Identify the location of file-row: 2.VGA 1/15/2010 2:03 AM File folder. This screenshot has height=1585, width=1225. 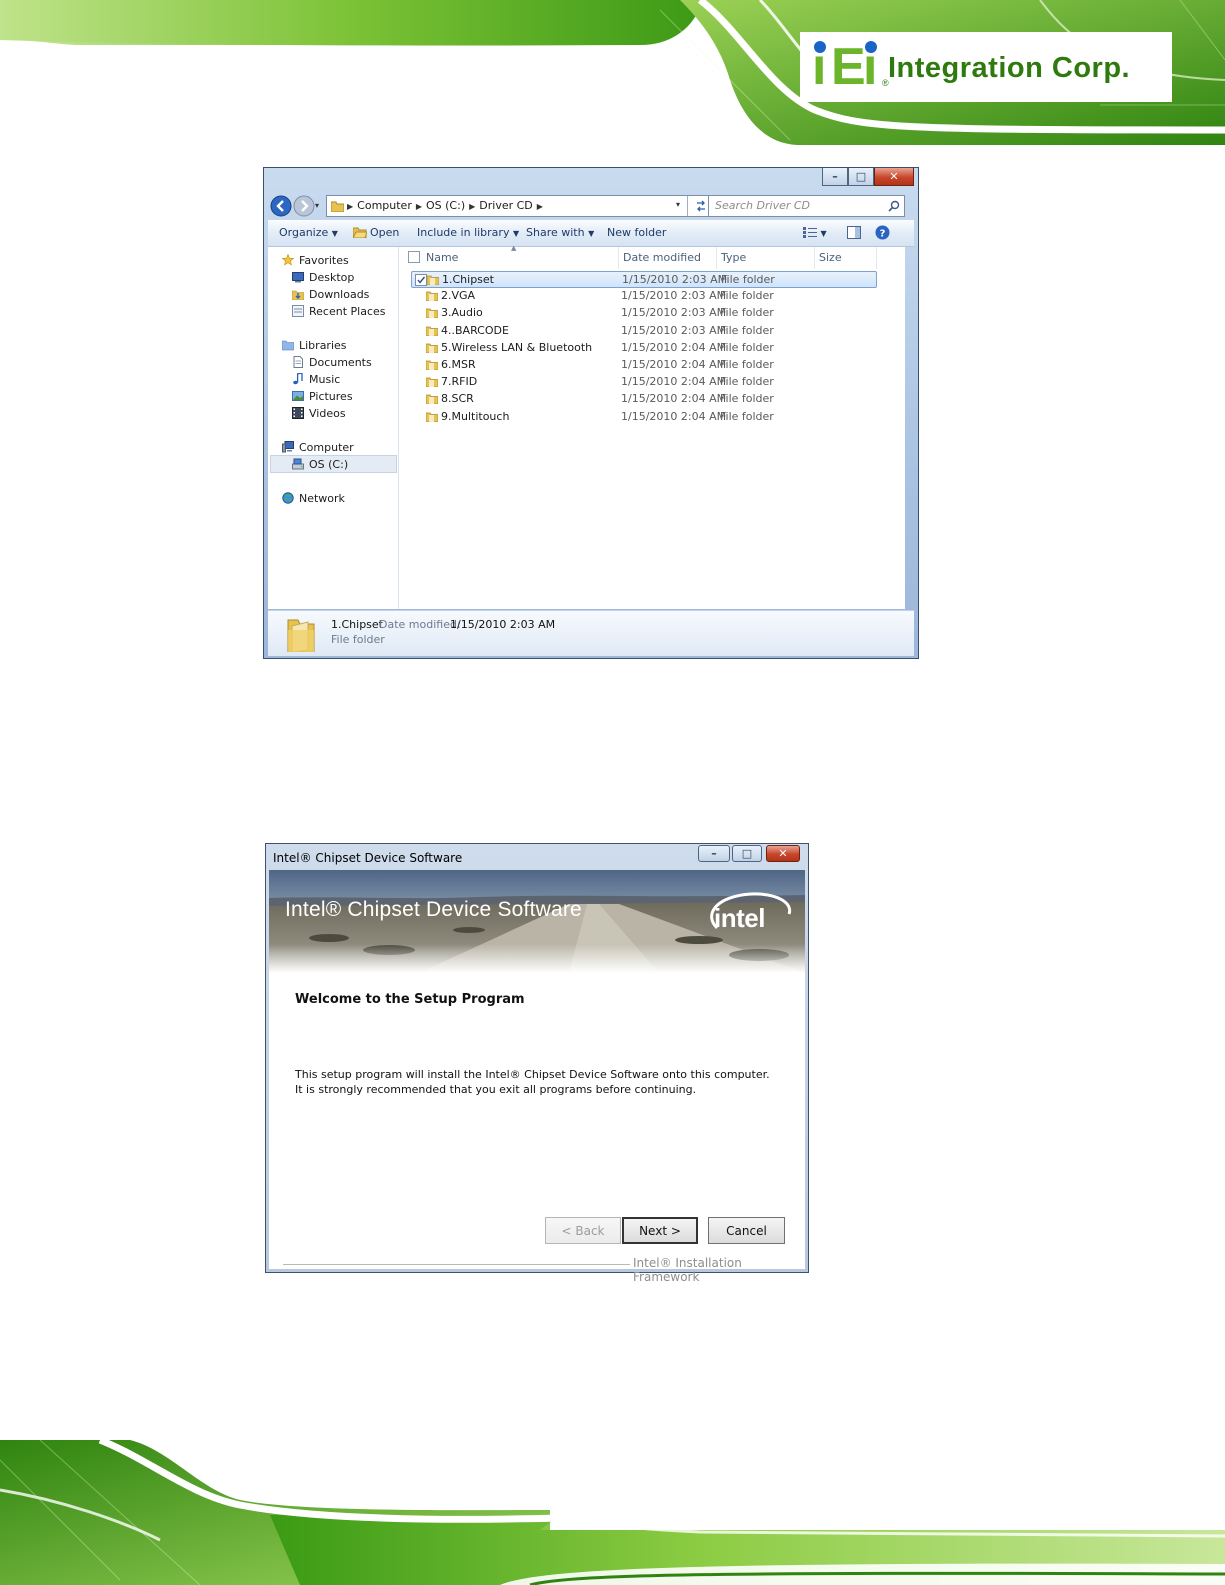
(644, 296).